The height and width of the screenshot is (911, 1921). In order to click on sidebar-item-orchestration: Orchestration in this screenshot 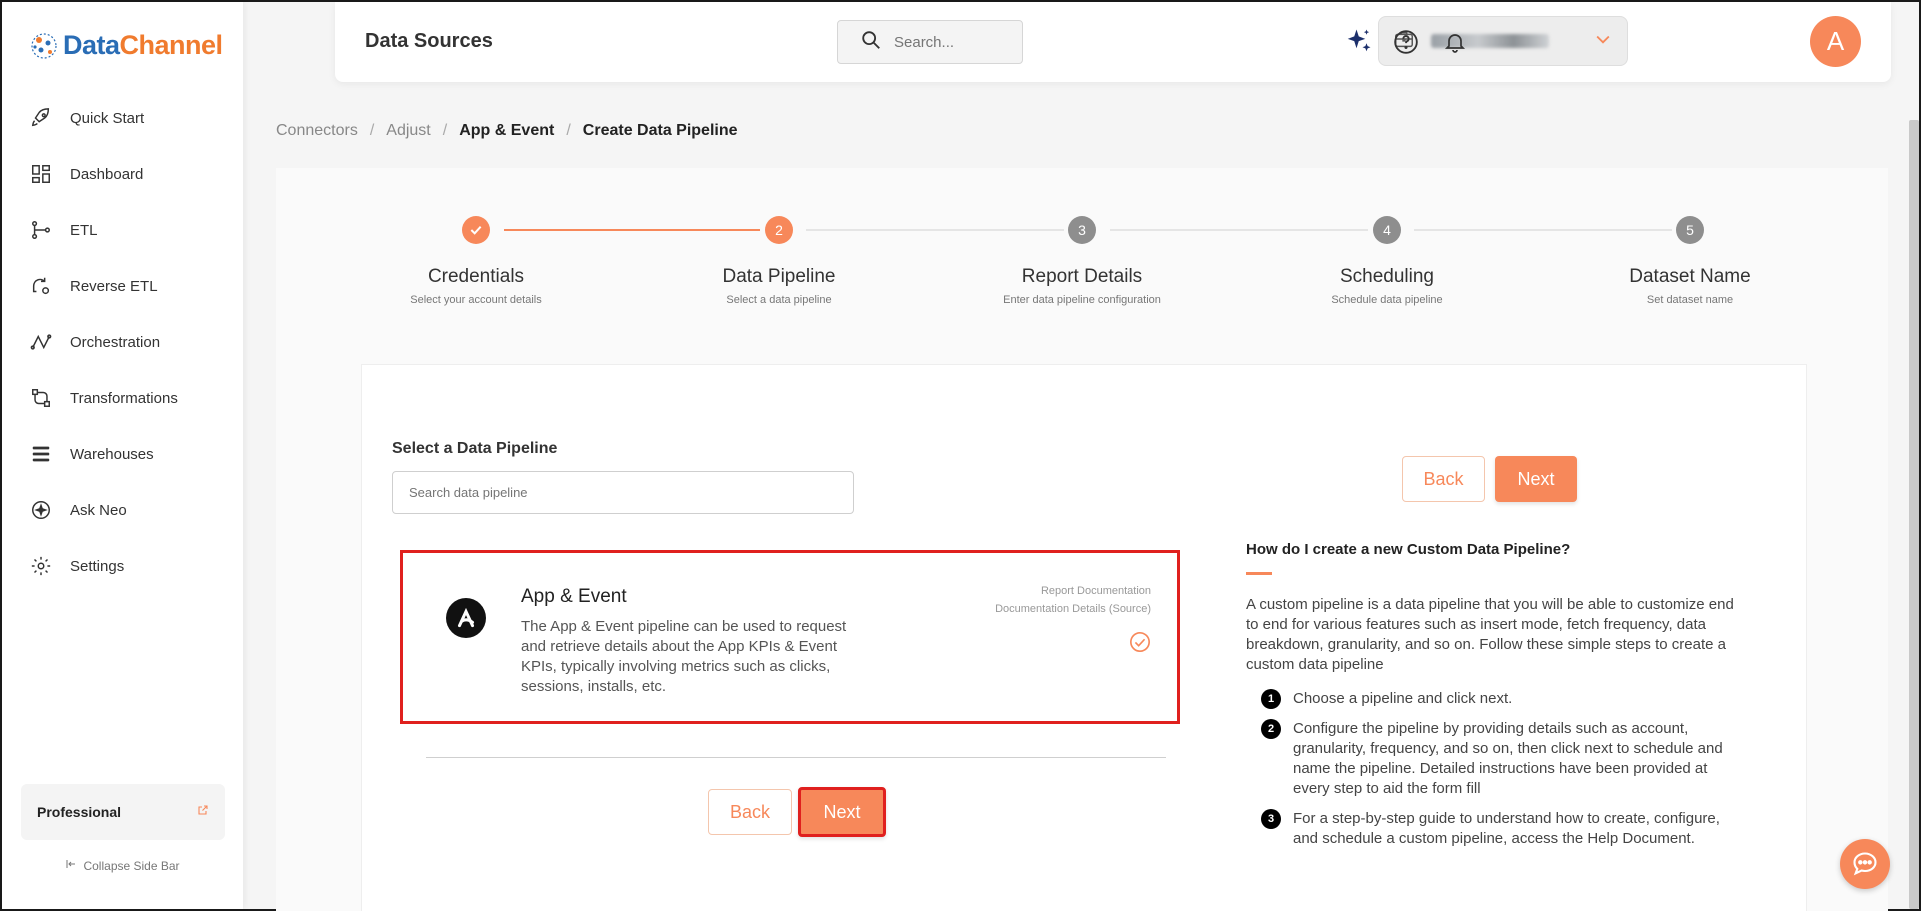, I will do `click(122, 342)`.